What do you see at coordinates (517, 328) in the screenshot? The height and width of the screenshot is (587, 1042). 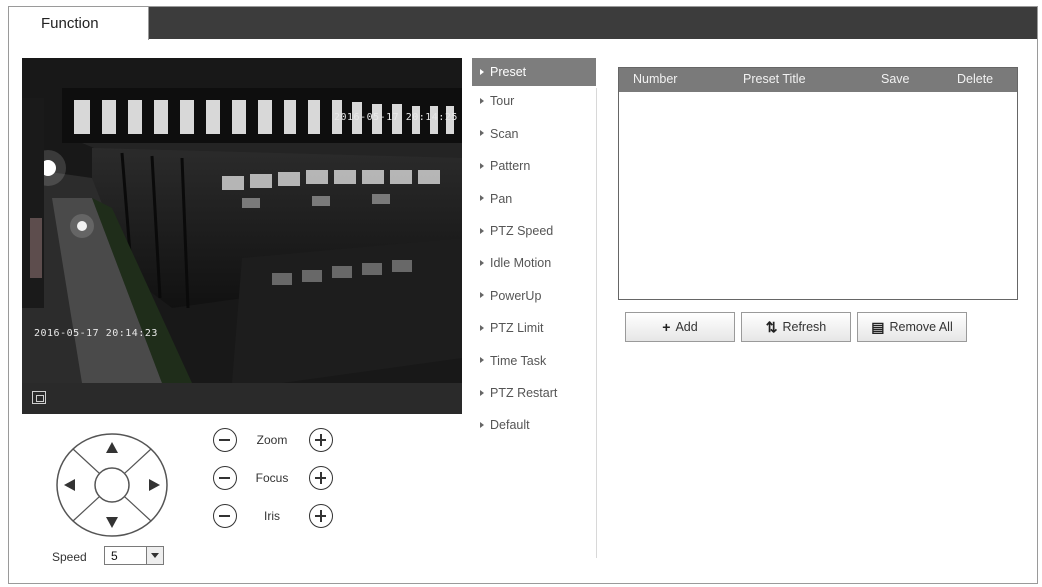 I see `menu-item-label: PTZ Limit` at bounding box center [517, 328].